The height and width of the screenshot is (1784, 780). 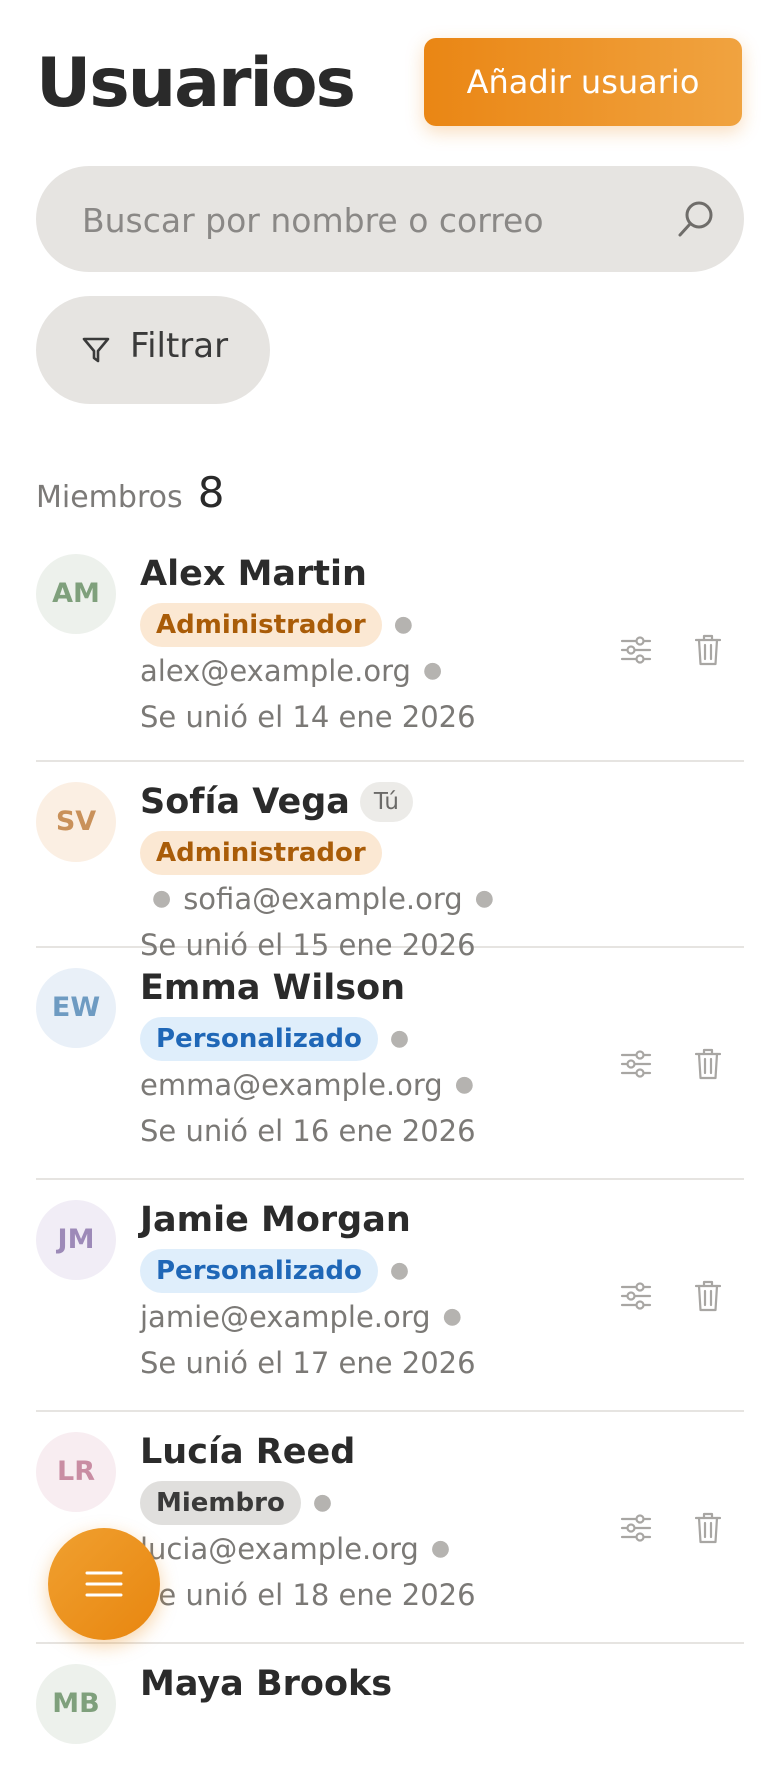 What do you see at coordinates (76, 594) in the screenshot?
I see `avatar: AM` at bounding box center [76, 594].